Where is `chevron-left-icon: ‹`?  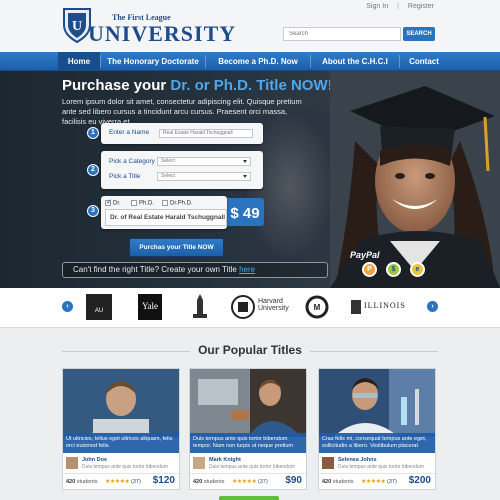 chevron-left-icon: ‹ is located at coordinates (67, 306).